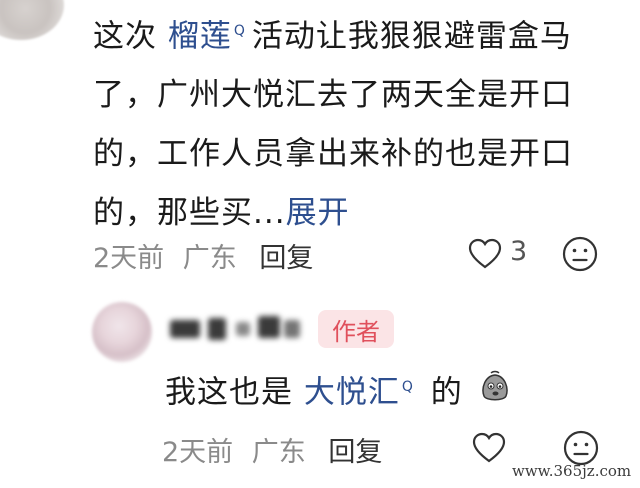 The height and width of the screenshot is (488, 640). Describe the element at coordinates (572, 471) in the screenshot. I see `watermark: www.365jz.com` at that location.